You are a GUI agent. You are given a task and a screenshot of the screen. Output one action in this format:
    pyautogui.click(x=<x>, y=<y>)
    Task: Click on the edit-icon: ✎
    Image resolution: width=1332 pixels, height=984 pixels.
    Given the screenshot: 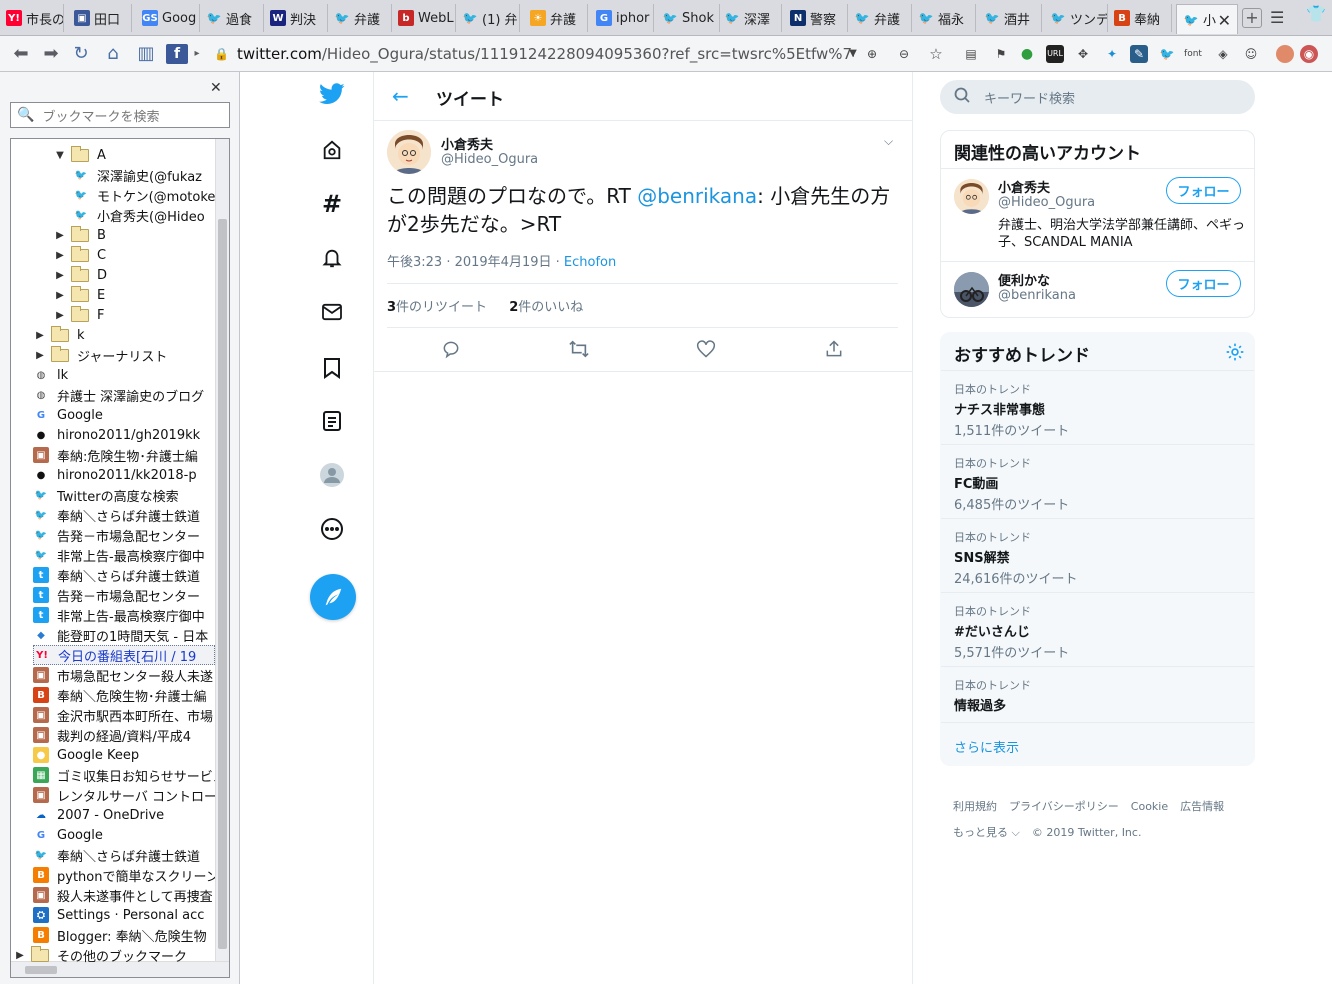 What is the action you would take?
    pyautogui.click(x=1139, y=54)
    